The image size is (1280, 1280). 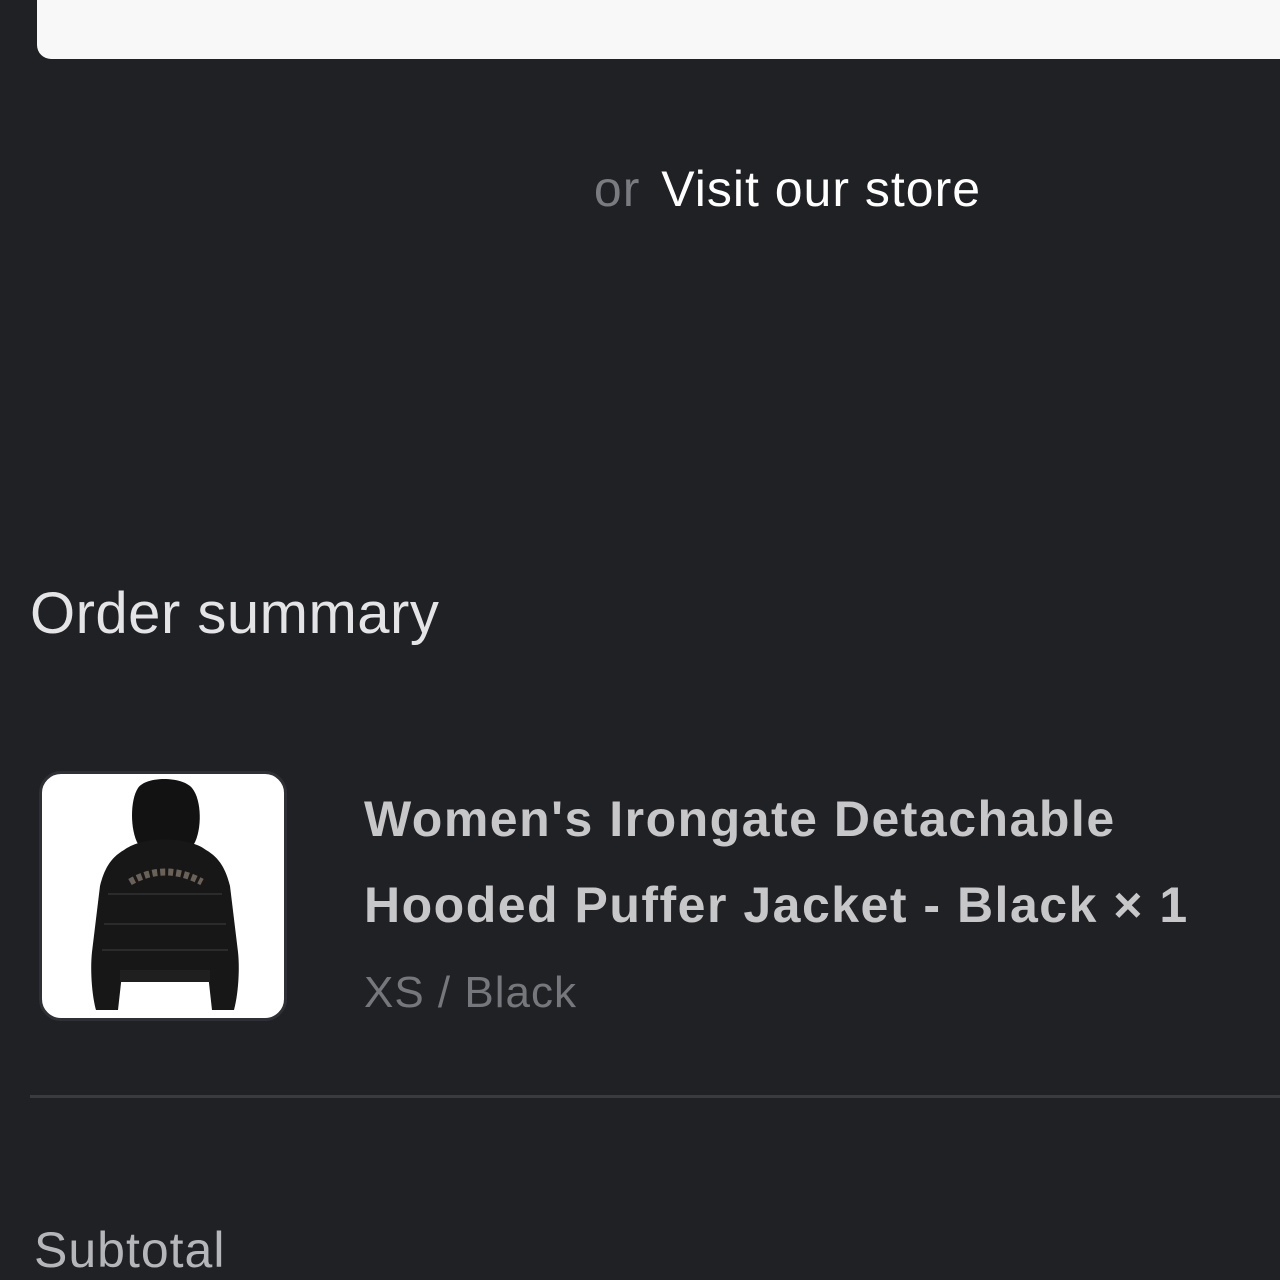 I want to click on order-summary-title: Order summary, so click(x=235, y=613).